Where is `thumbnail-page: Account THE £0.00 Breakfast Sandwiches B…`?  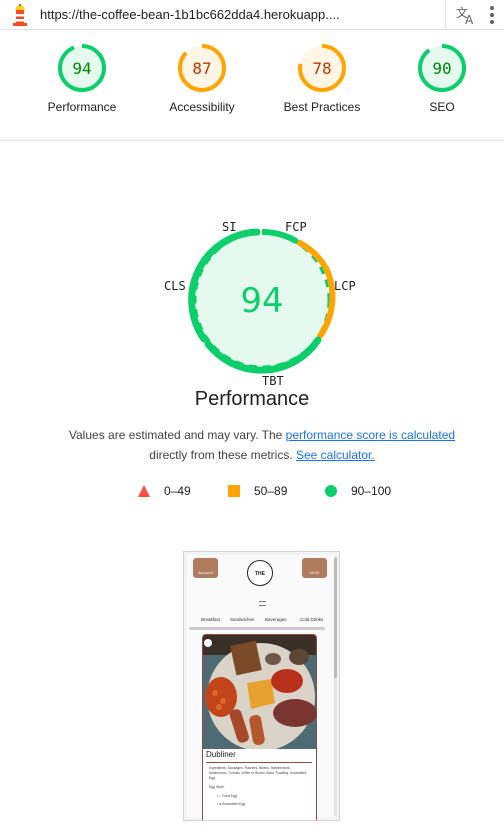
thumbnail-page: Account THE £0.00 Breakfast Sandwiches B… is located at coordinates (261, 687).